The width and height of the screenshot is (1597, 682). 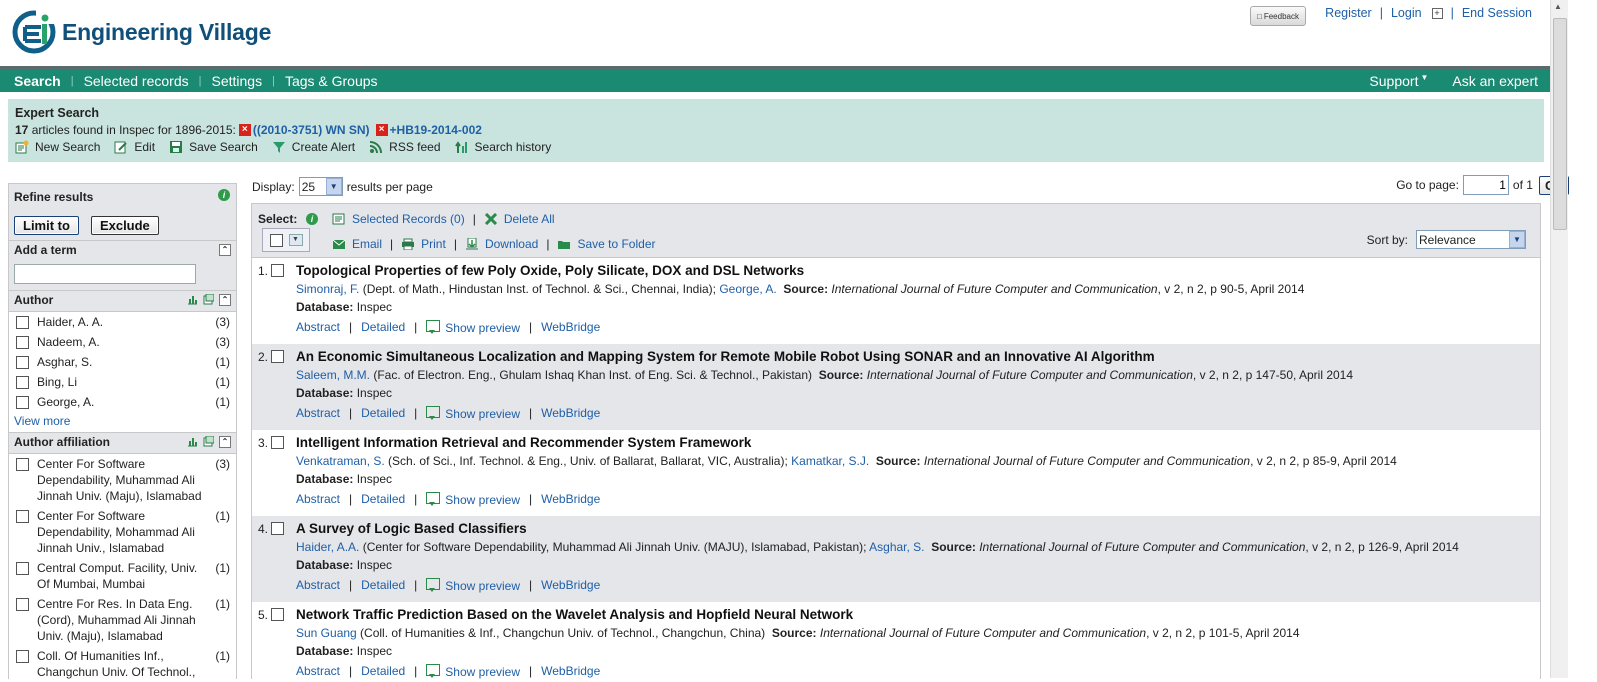 What do you see at coordinates (519, 219) in the screenshot?
I see `delete-all-link: Delete All` at bounding box center [519, 219].